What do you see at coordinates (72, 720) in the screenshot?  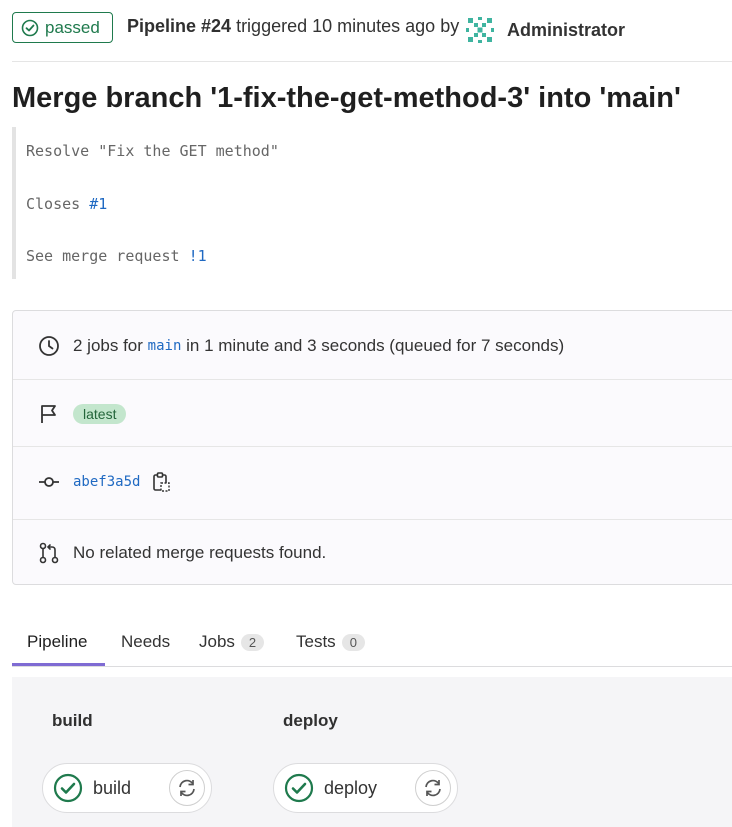 I see `stage-build-title: build` at bounding box center [72, 720].